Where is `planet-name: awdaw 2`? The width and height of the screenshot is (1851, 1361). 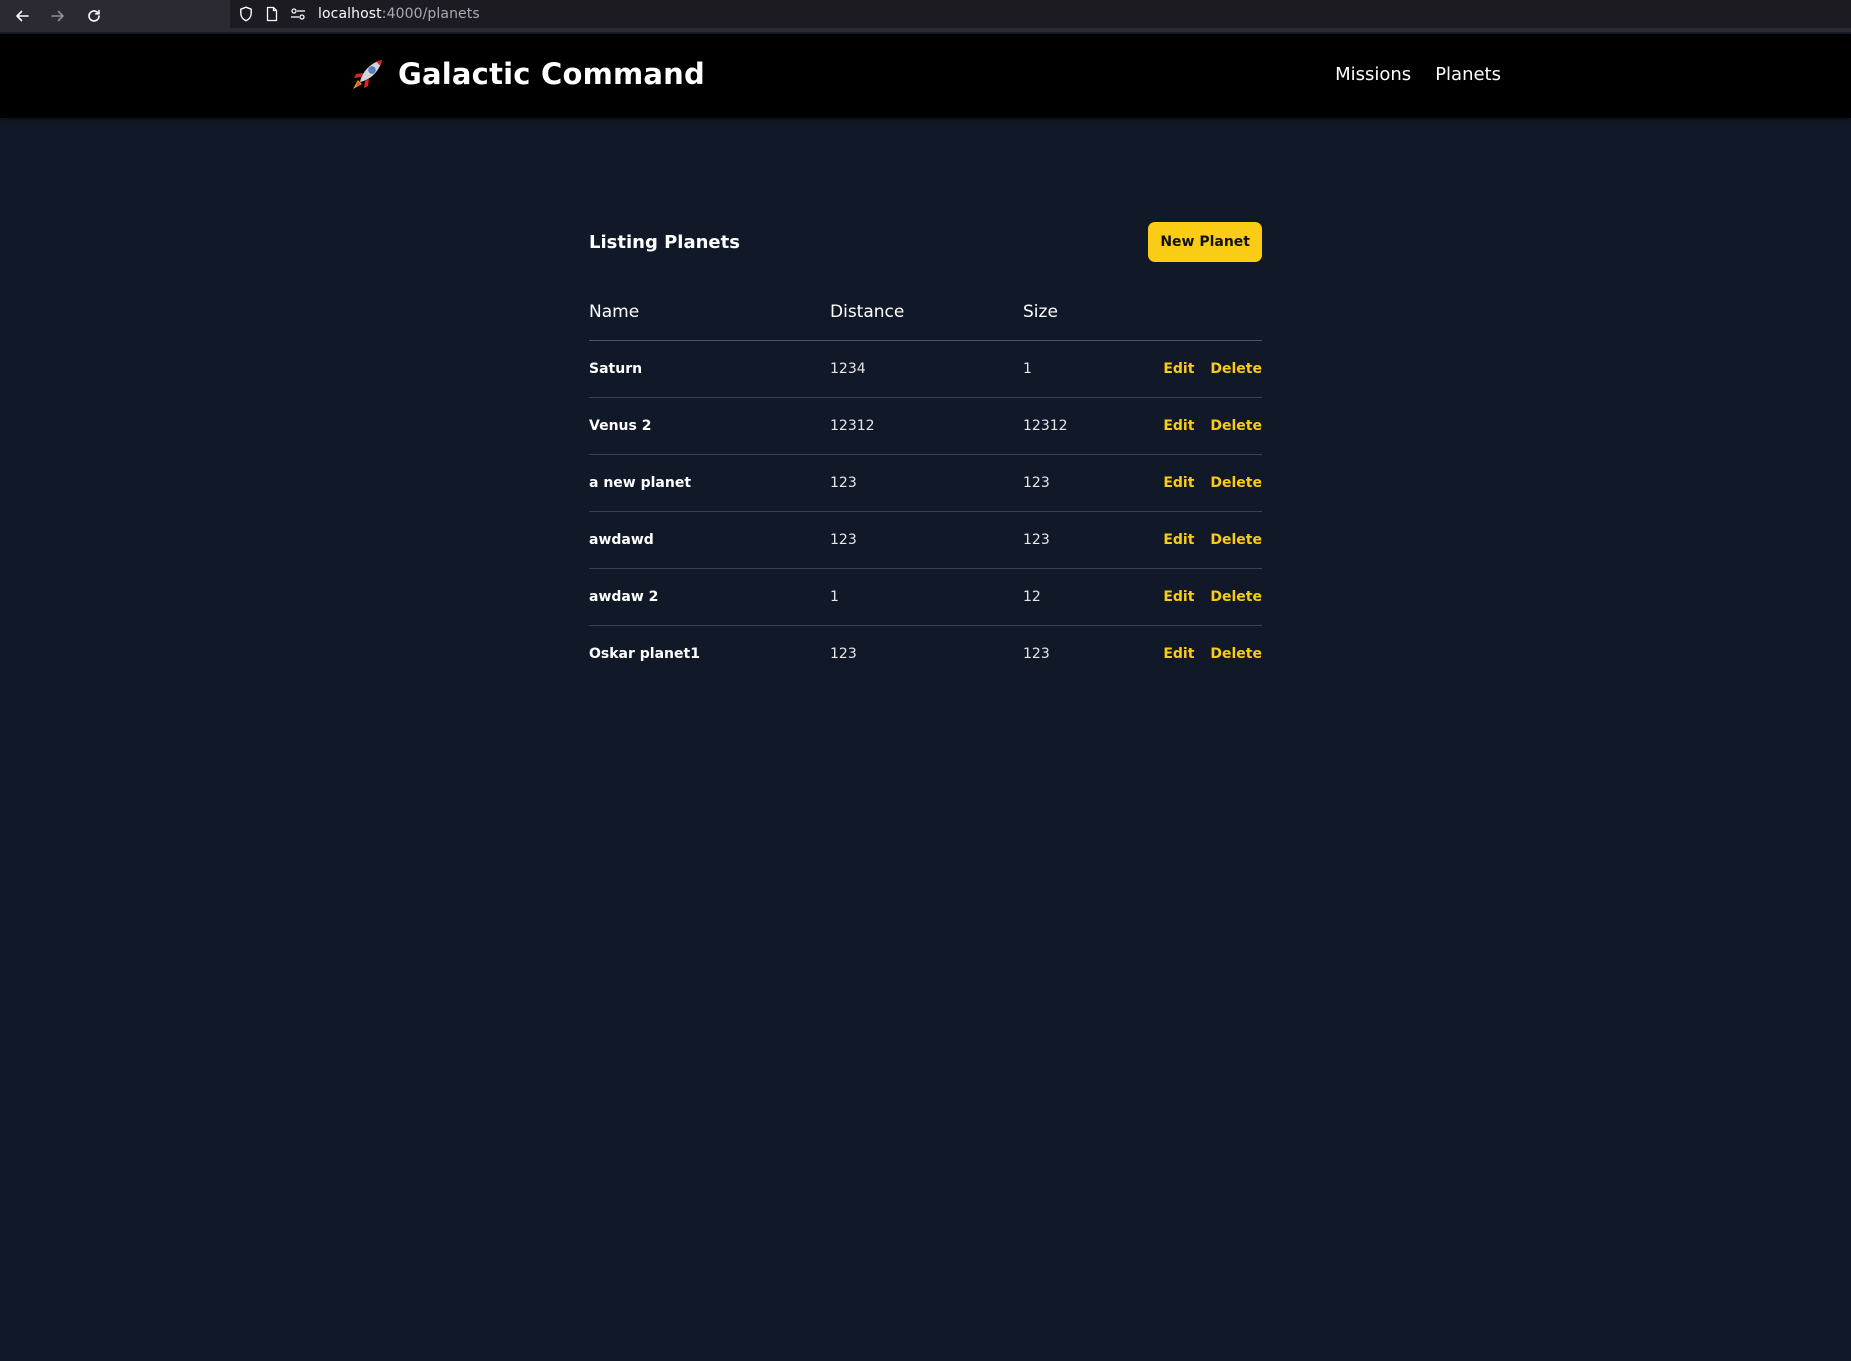 planet-name: awdaw 2 is located at coordinates (709, 597).